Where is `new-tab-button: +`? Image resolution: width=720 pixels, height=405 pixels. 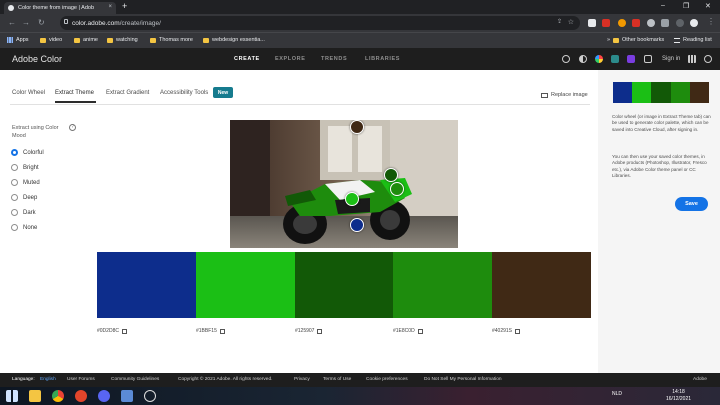
new-tab-button: + is located at coordinates (124, 6).